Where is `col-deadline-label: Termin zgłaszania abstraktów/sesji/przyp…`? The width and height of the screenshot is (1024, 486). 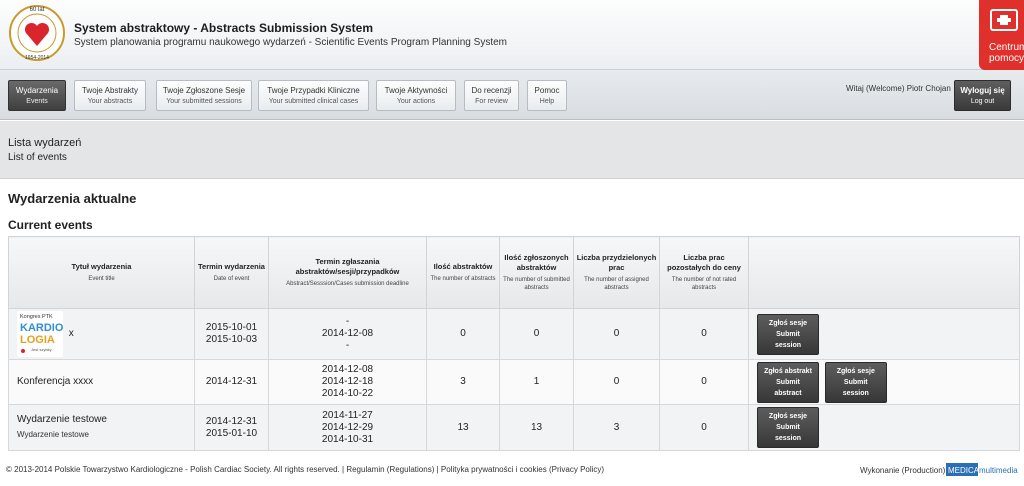
col-deadline-label: Termin zgłaszania abstraktów/sesji/przyp… is located at coordinates (347, 266).